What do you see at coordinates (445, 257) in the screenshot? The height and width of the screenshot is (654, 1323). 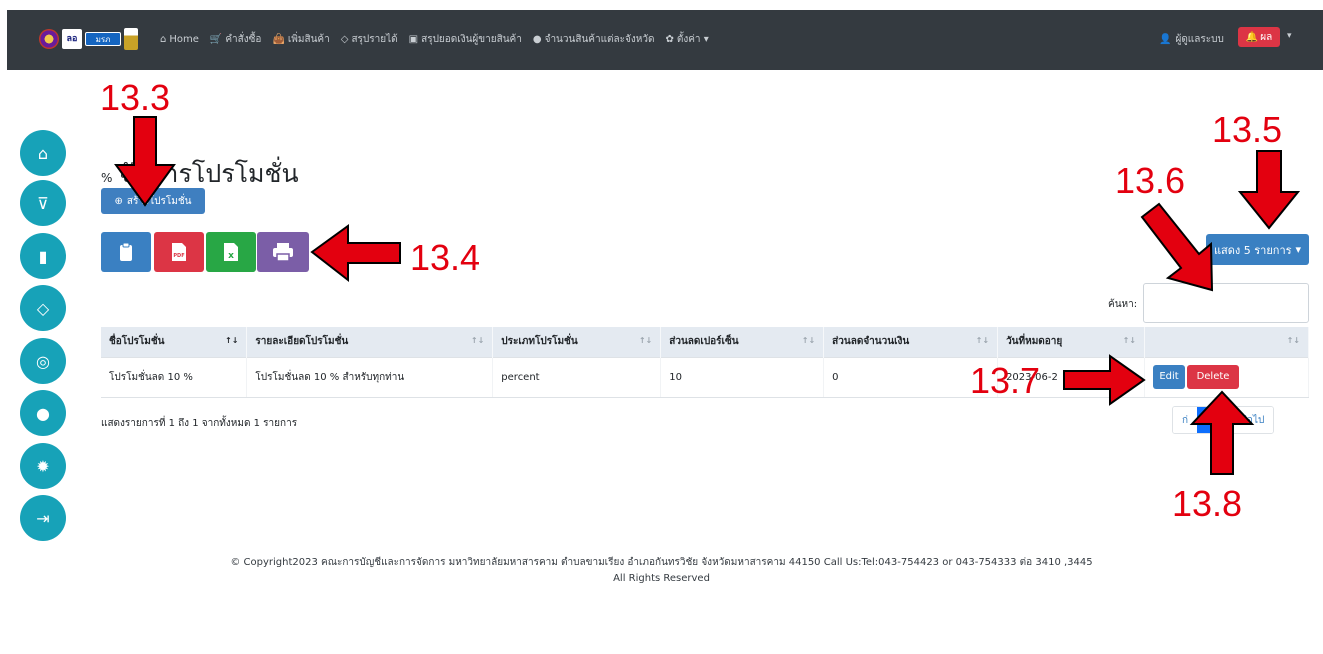 I see `annotation-13-4: 13.4` at bounding box center [445, 257].